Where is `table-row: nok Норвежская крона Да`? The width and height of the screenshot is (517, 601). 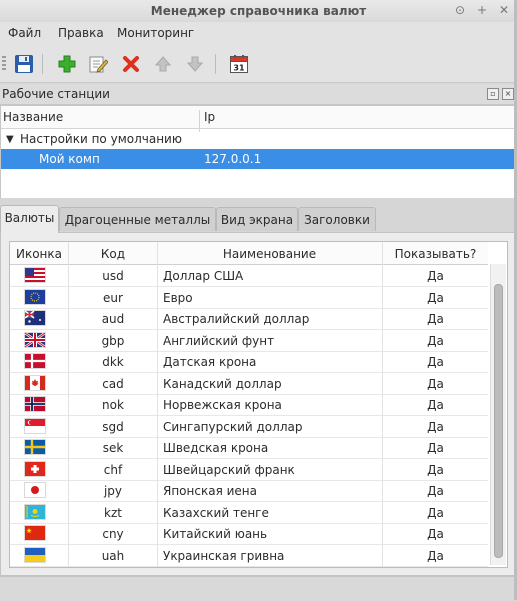
table-row: nok Норвежская крона Да is located at coordinates (249, 405).